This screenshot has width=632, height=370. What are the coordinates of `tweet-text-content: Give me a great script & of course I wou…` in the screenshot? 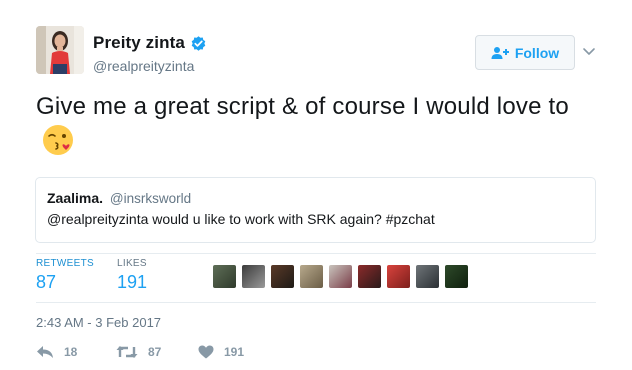 It's located at (302, 106).